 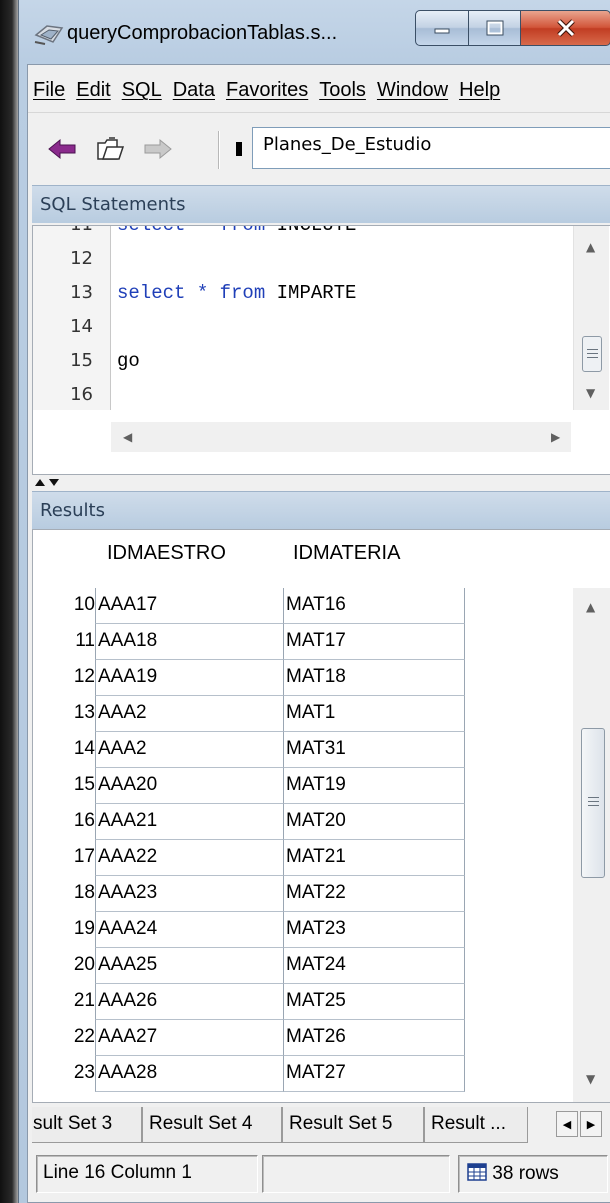 I want to click on tab-scroll-left-button: ◀, so click(x=567, y=1124).